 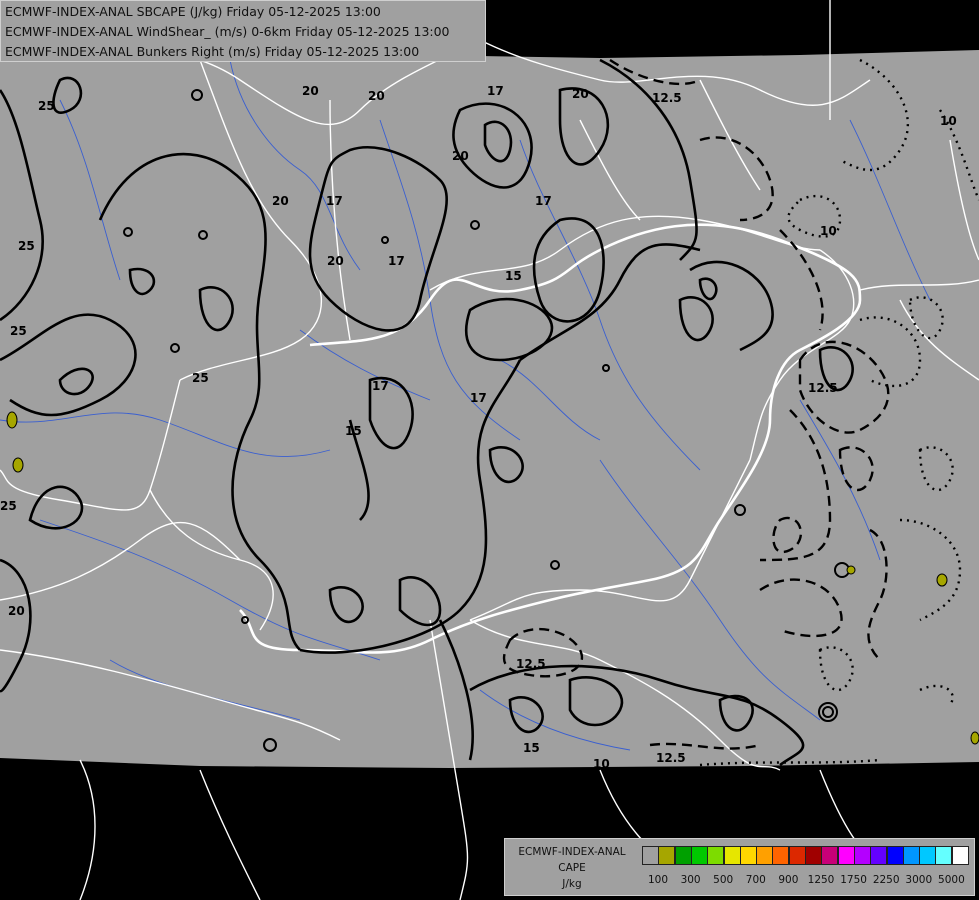 What do you see at coordinates (755, 880) in the screenshot?
I see `legend-tick-label: 700` at bounding box center [755, 880].